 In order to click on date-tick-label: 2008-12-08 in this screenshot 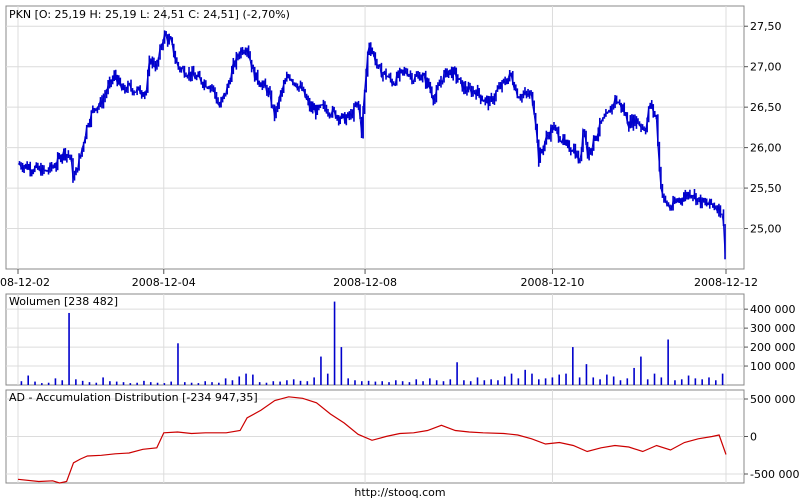, I will do `click(365, 282)`.